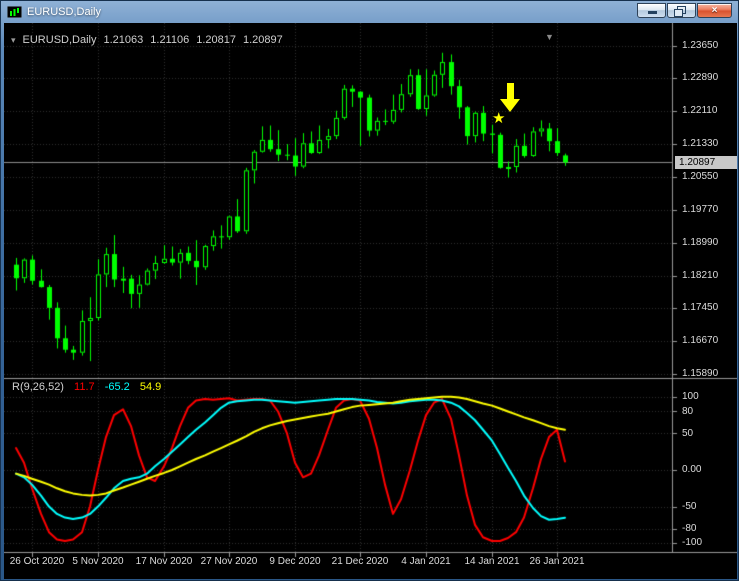 The width and height of the screenshot is (739, 581). I want to click on date-axis-label: 5 Nov 2020, so click(98, 561).